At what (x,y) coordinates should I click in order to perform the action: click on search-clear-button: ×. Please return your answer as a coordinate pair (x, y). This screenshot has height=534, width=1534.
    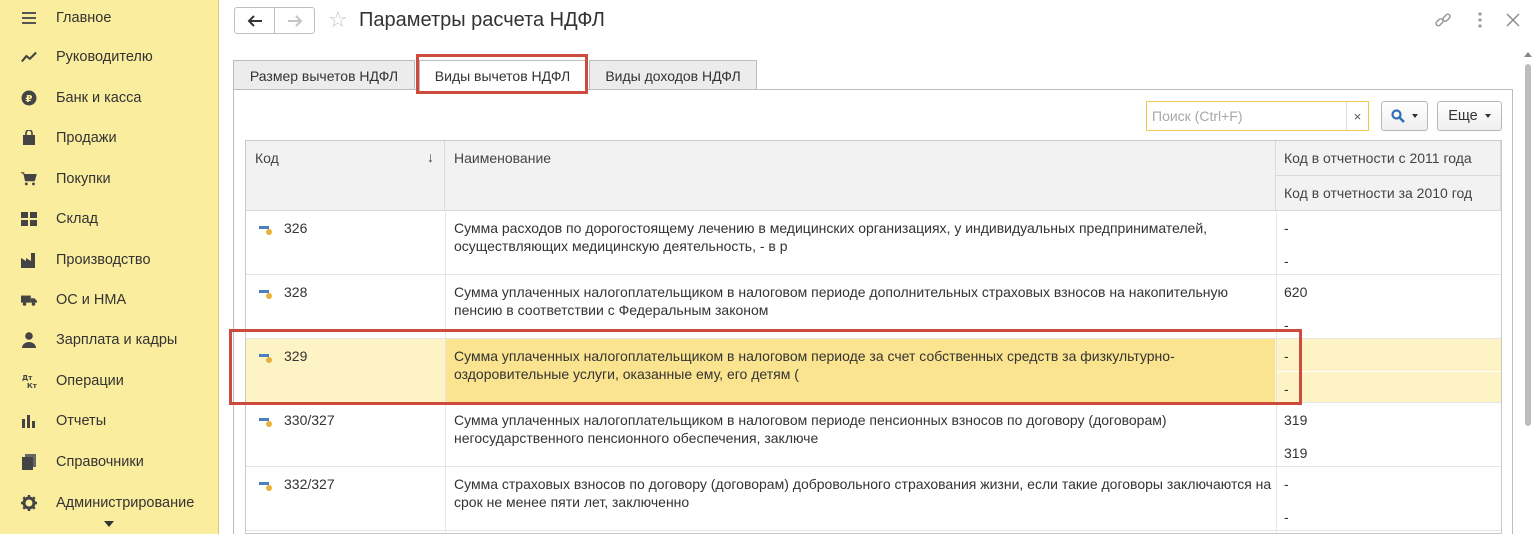
    Looking at the image, I should click on (1357, 116).